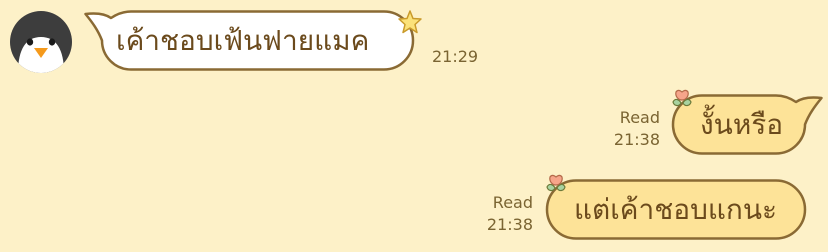 The height and width of the screenshot is (252, 828). Describe the element at coordinates (455, 56) in the screenshot. I see `incoming-message-time: 21:29` at that location.